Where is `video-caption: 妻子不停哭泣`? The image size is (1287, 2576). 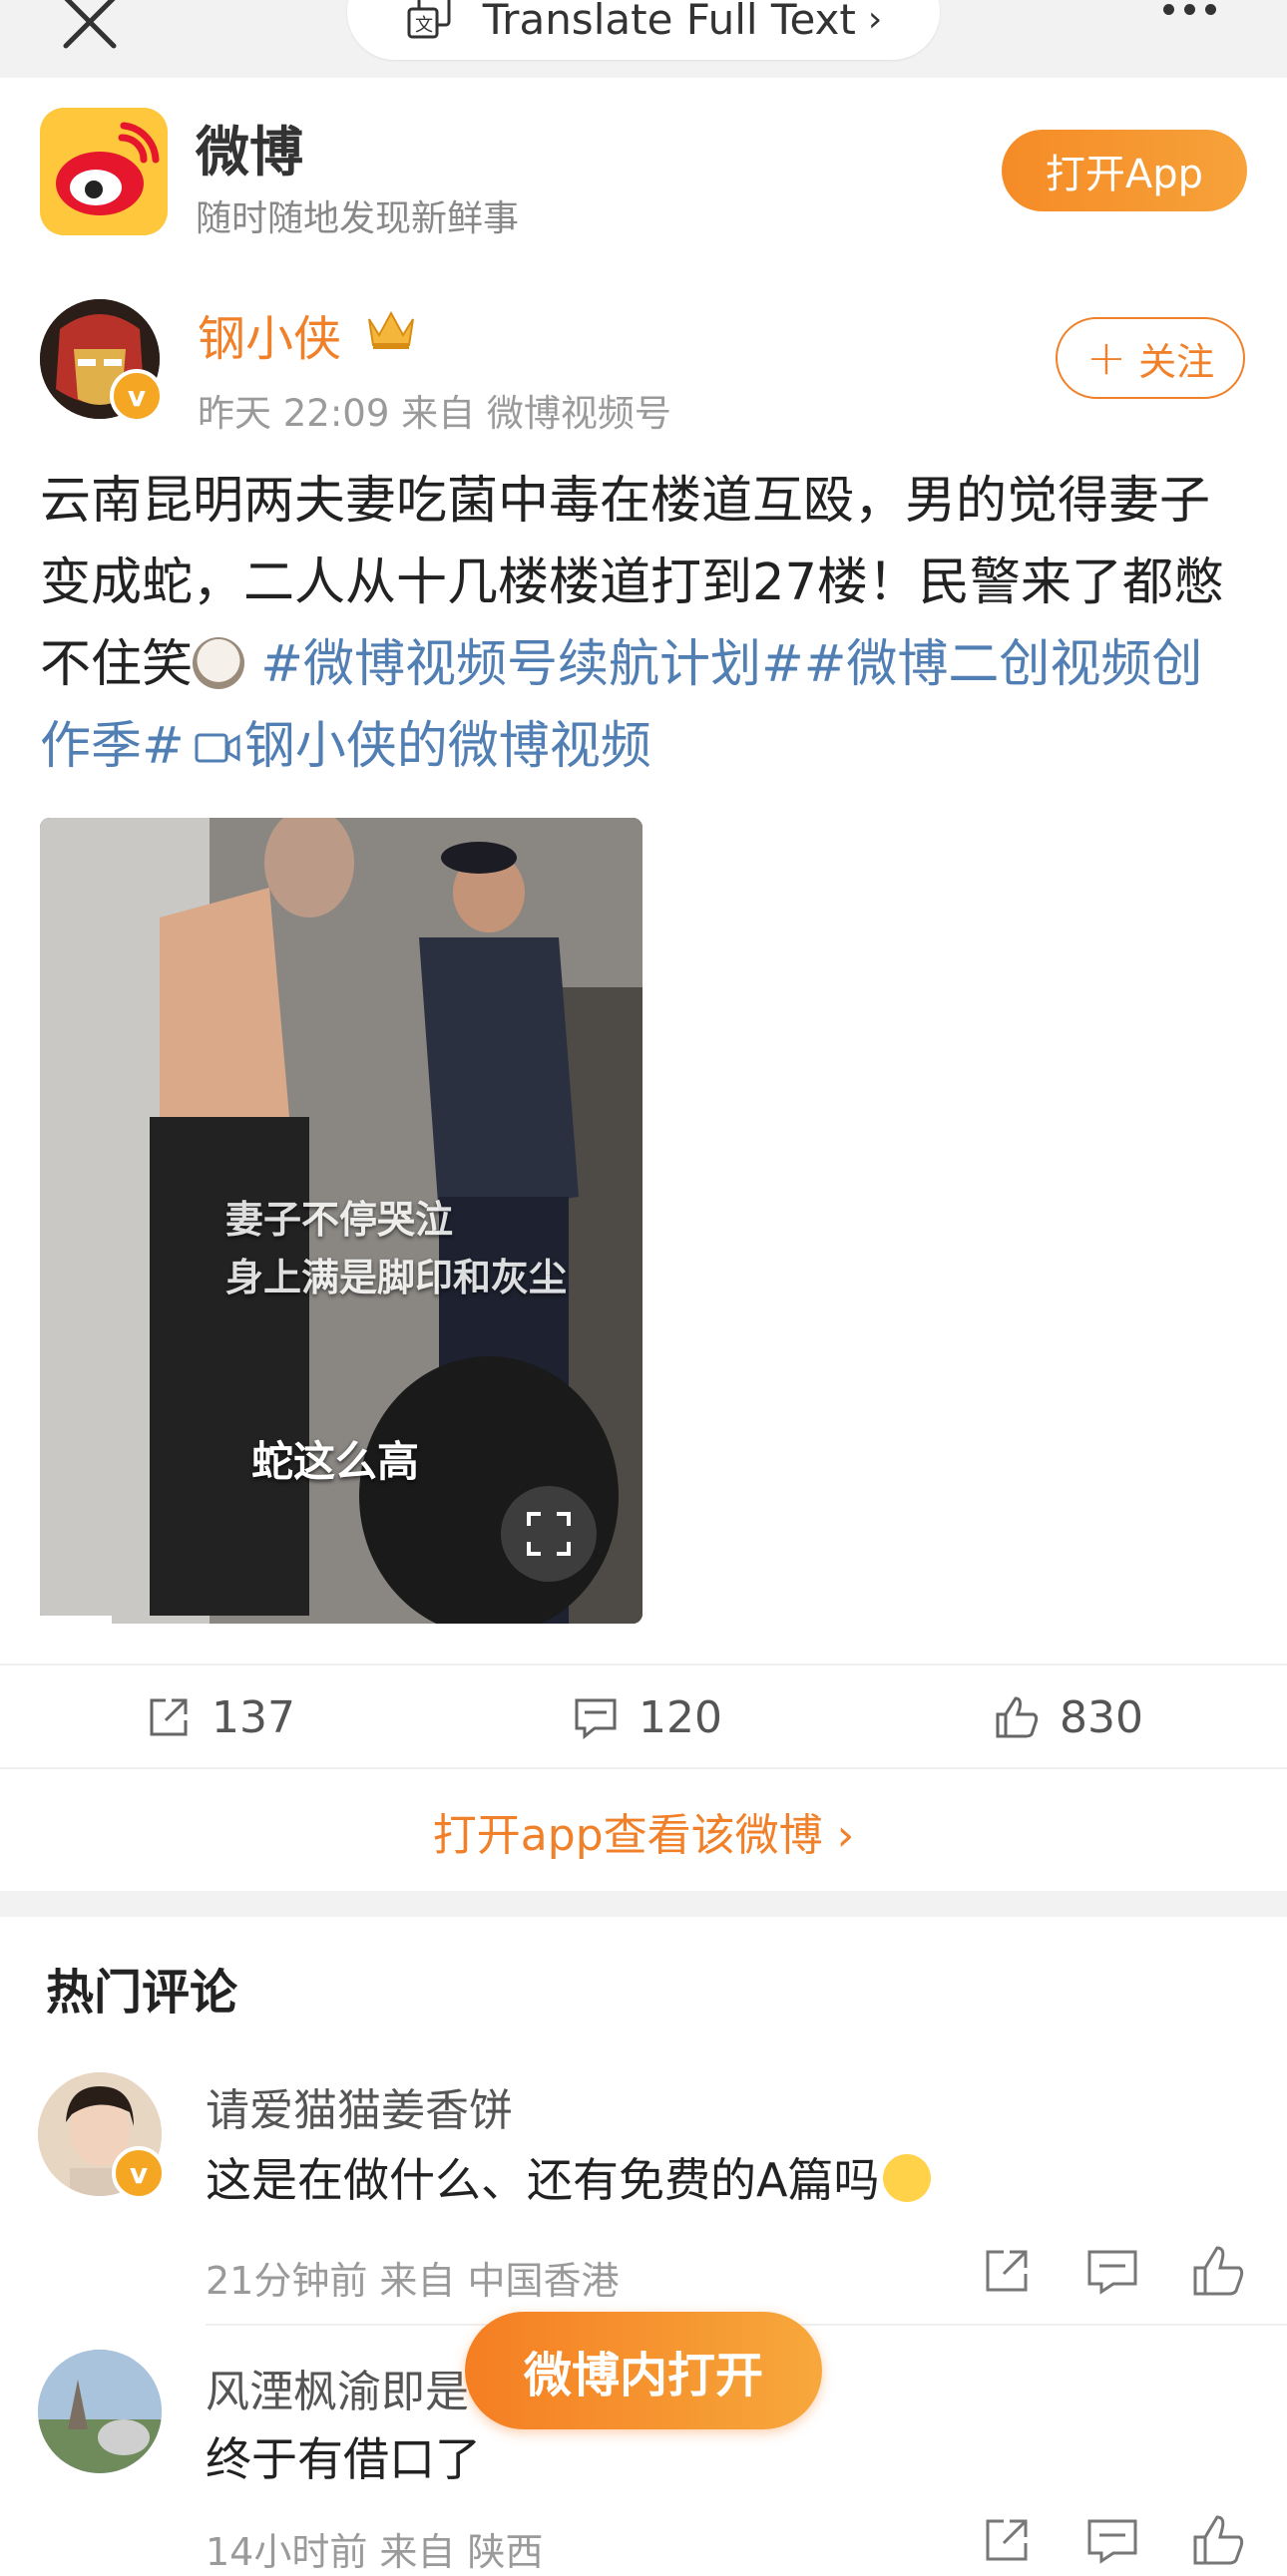 video-caption: 妻子不停哭泣 is located at coordinates (339, 1220).